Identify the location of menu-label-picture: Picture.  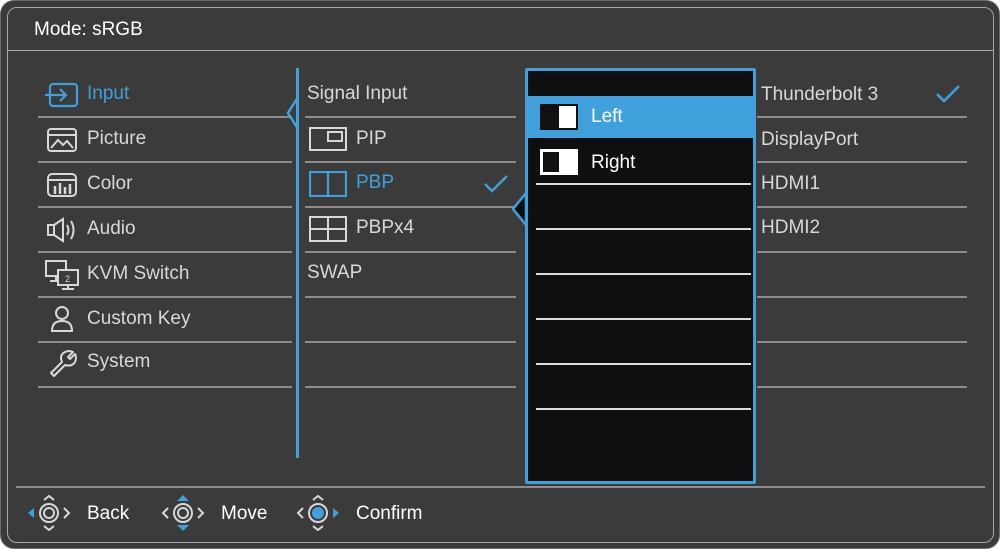
(117, 138).